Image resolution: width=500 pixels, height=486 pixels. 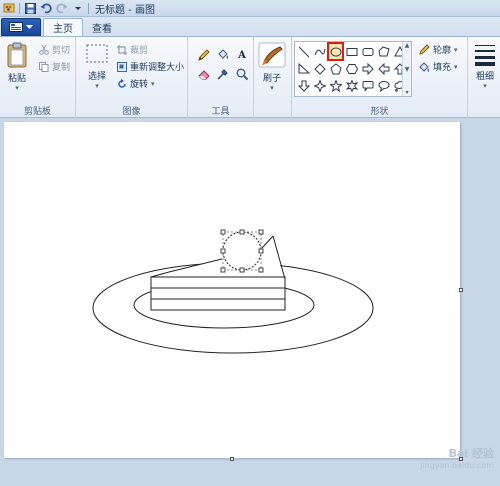 I want to click on fill-icon, so click(x=424, y=66).